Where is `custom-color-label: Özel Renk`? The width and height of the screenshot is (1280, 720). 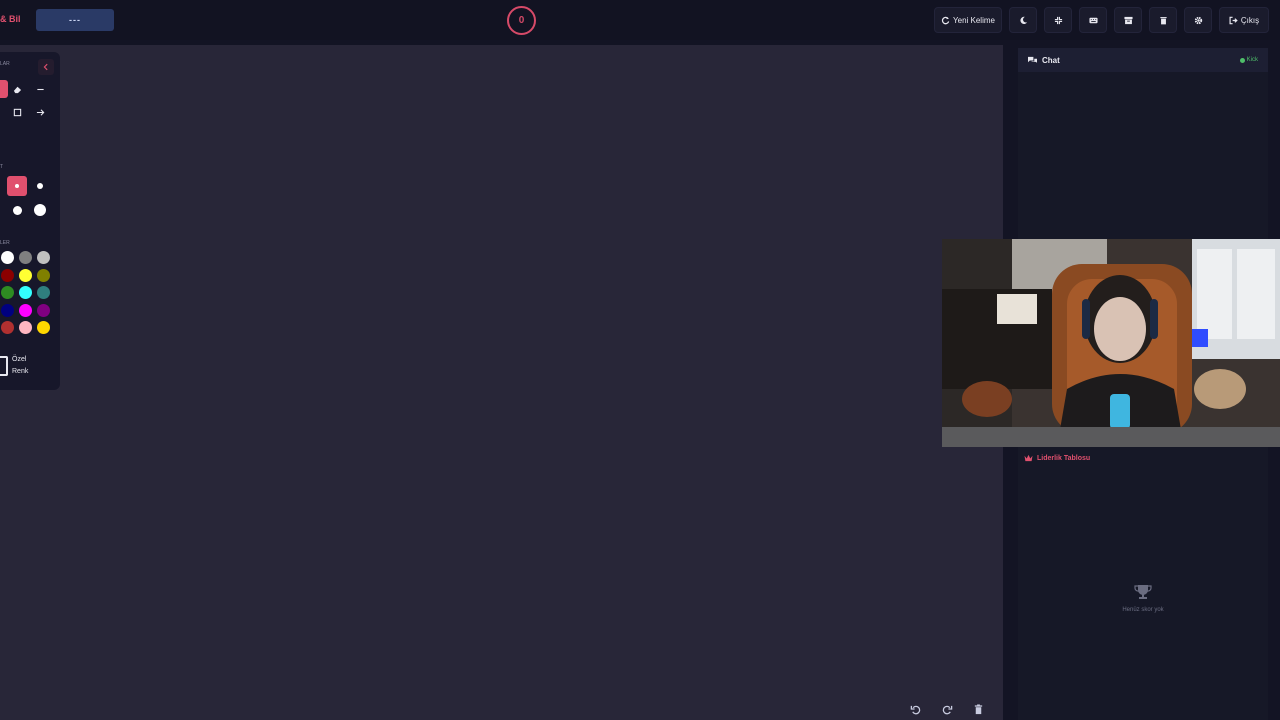 custom-color-label: Özel Renk is located at coordinates (20, 366).